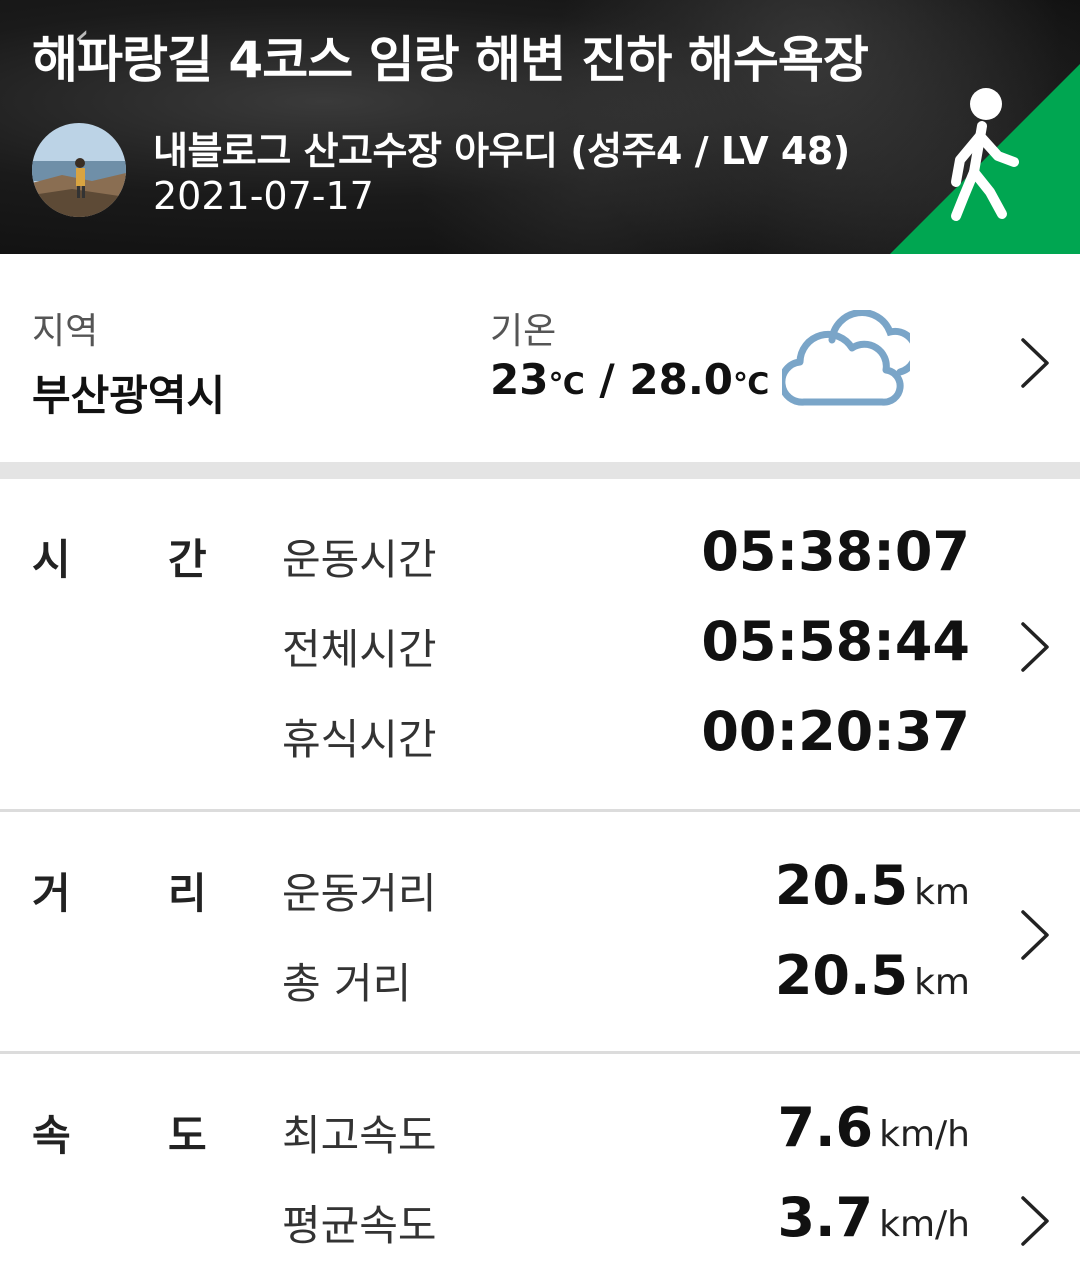 The height and width of the screenshot is (1267, 1080). What do you see at coordinates (681, 379) in the screenshot?
I see `temperature-high: 28.0` at bounding box center [681, 379].